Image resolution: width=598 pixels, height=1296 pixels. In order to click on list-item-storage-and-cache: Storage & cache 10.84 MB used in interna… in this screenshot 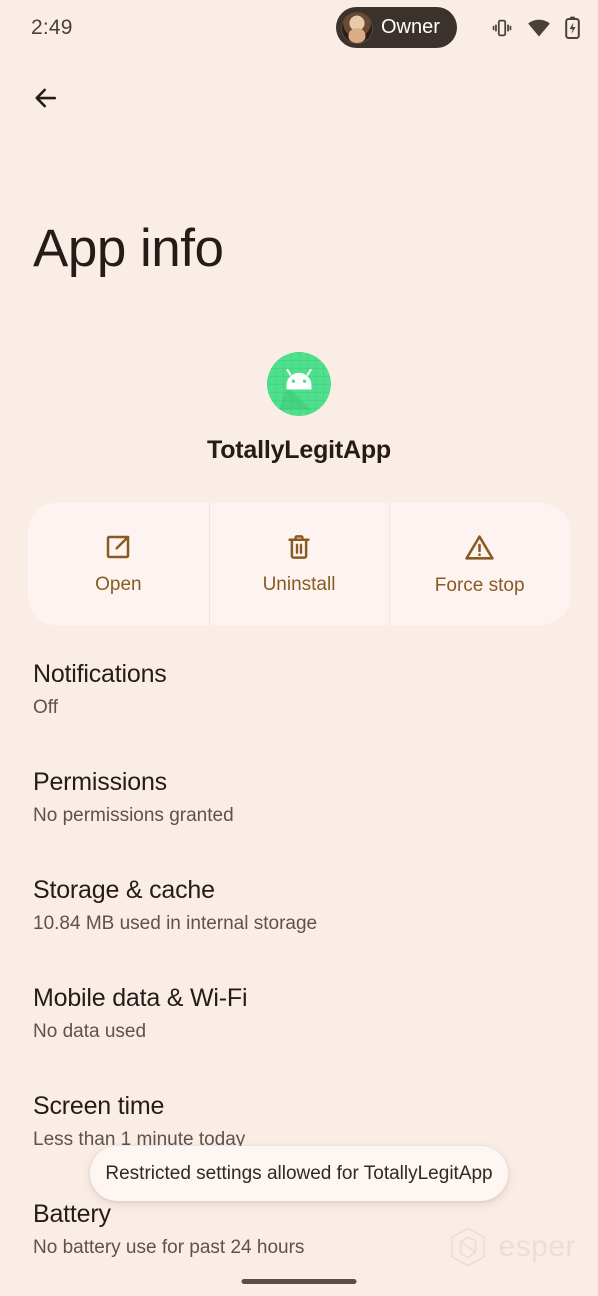, I will do `click(299, 930)`.